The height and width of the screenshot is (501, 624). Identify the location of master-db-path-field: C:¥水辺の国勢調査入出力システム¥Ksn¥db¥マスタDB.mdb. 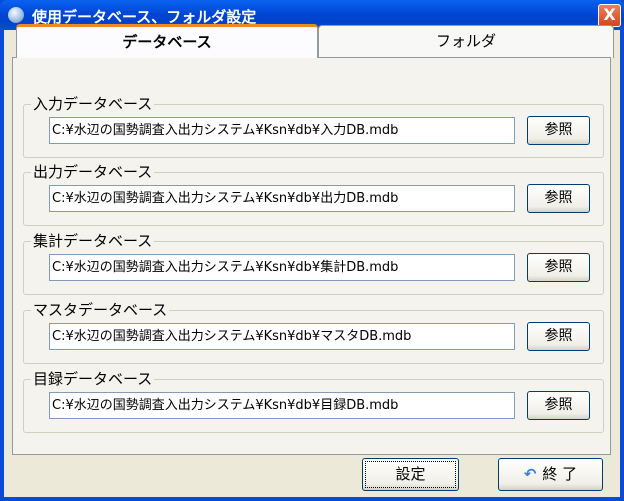
(282, 336).